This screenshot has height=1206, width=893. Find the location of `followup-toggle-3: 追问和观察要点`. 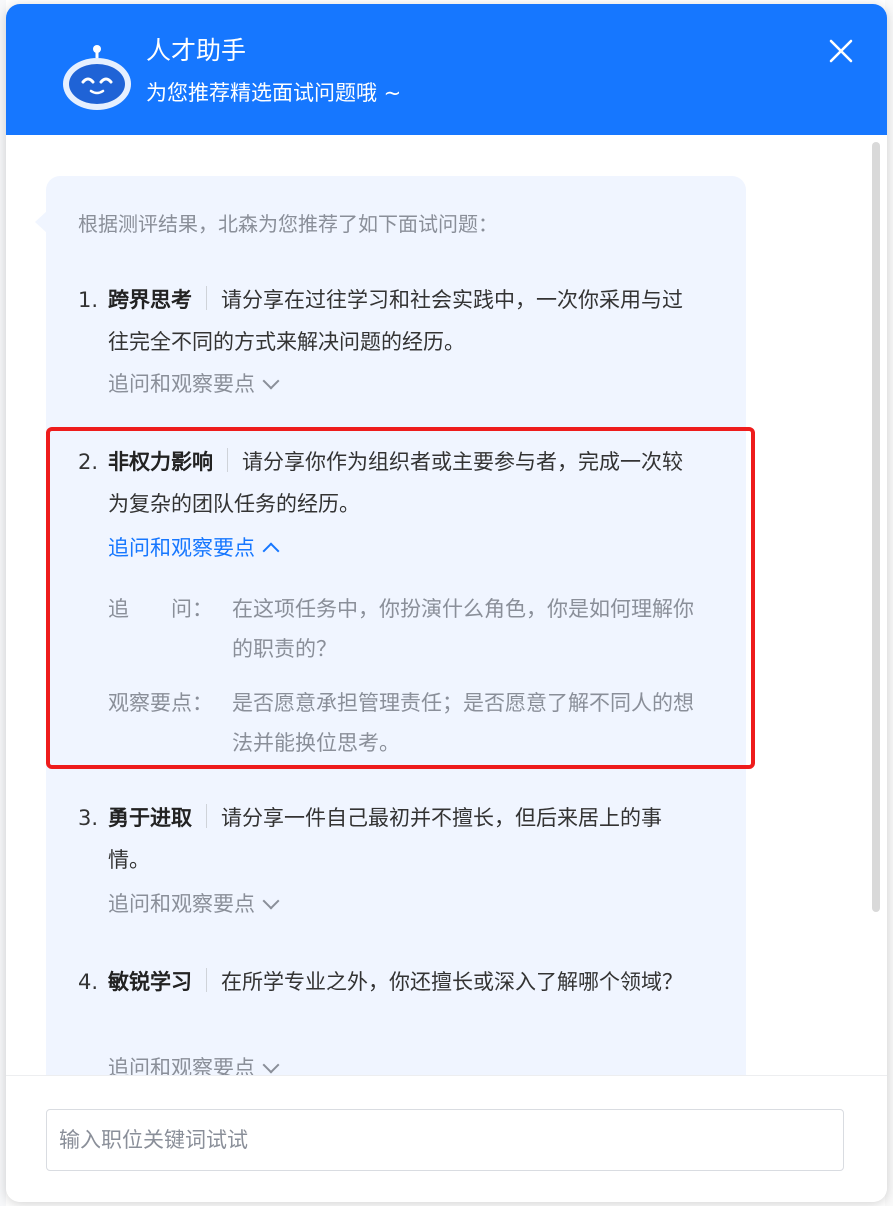

followup-toggle-3: 追问和观察要点 is located at coordinates (194, 904).